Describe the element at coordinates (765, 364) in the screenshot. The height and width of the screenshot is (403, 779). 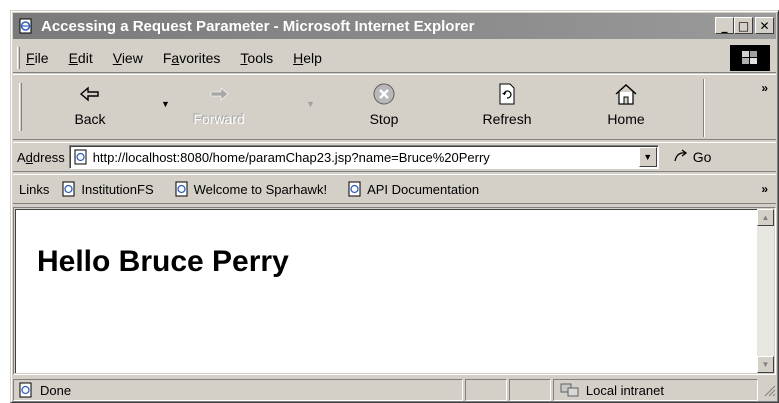
I see `scroll-down-button: ▼` at that location.